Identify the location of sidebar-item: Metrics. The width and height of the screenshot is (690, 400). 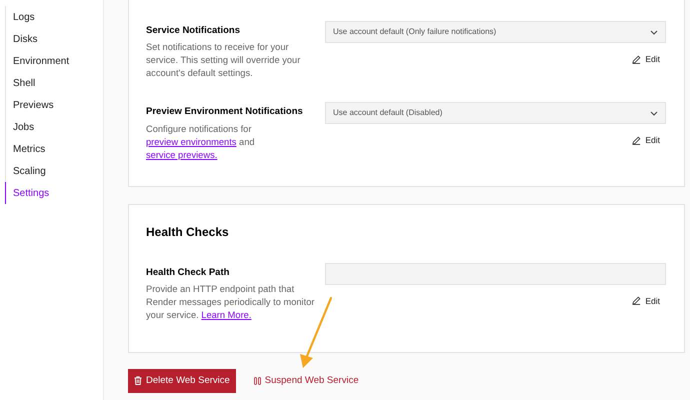
(54, 149).